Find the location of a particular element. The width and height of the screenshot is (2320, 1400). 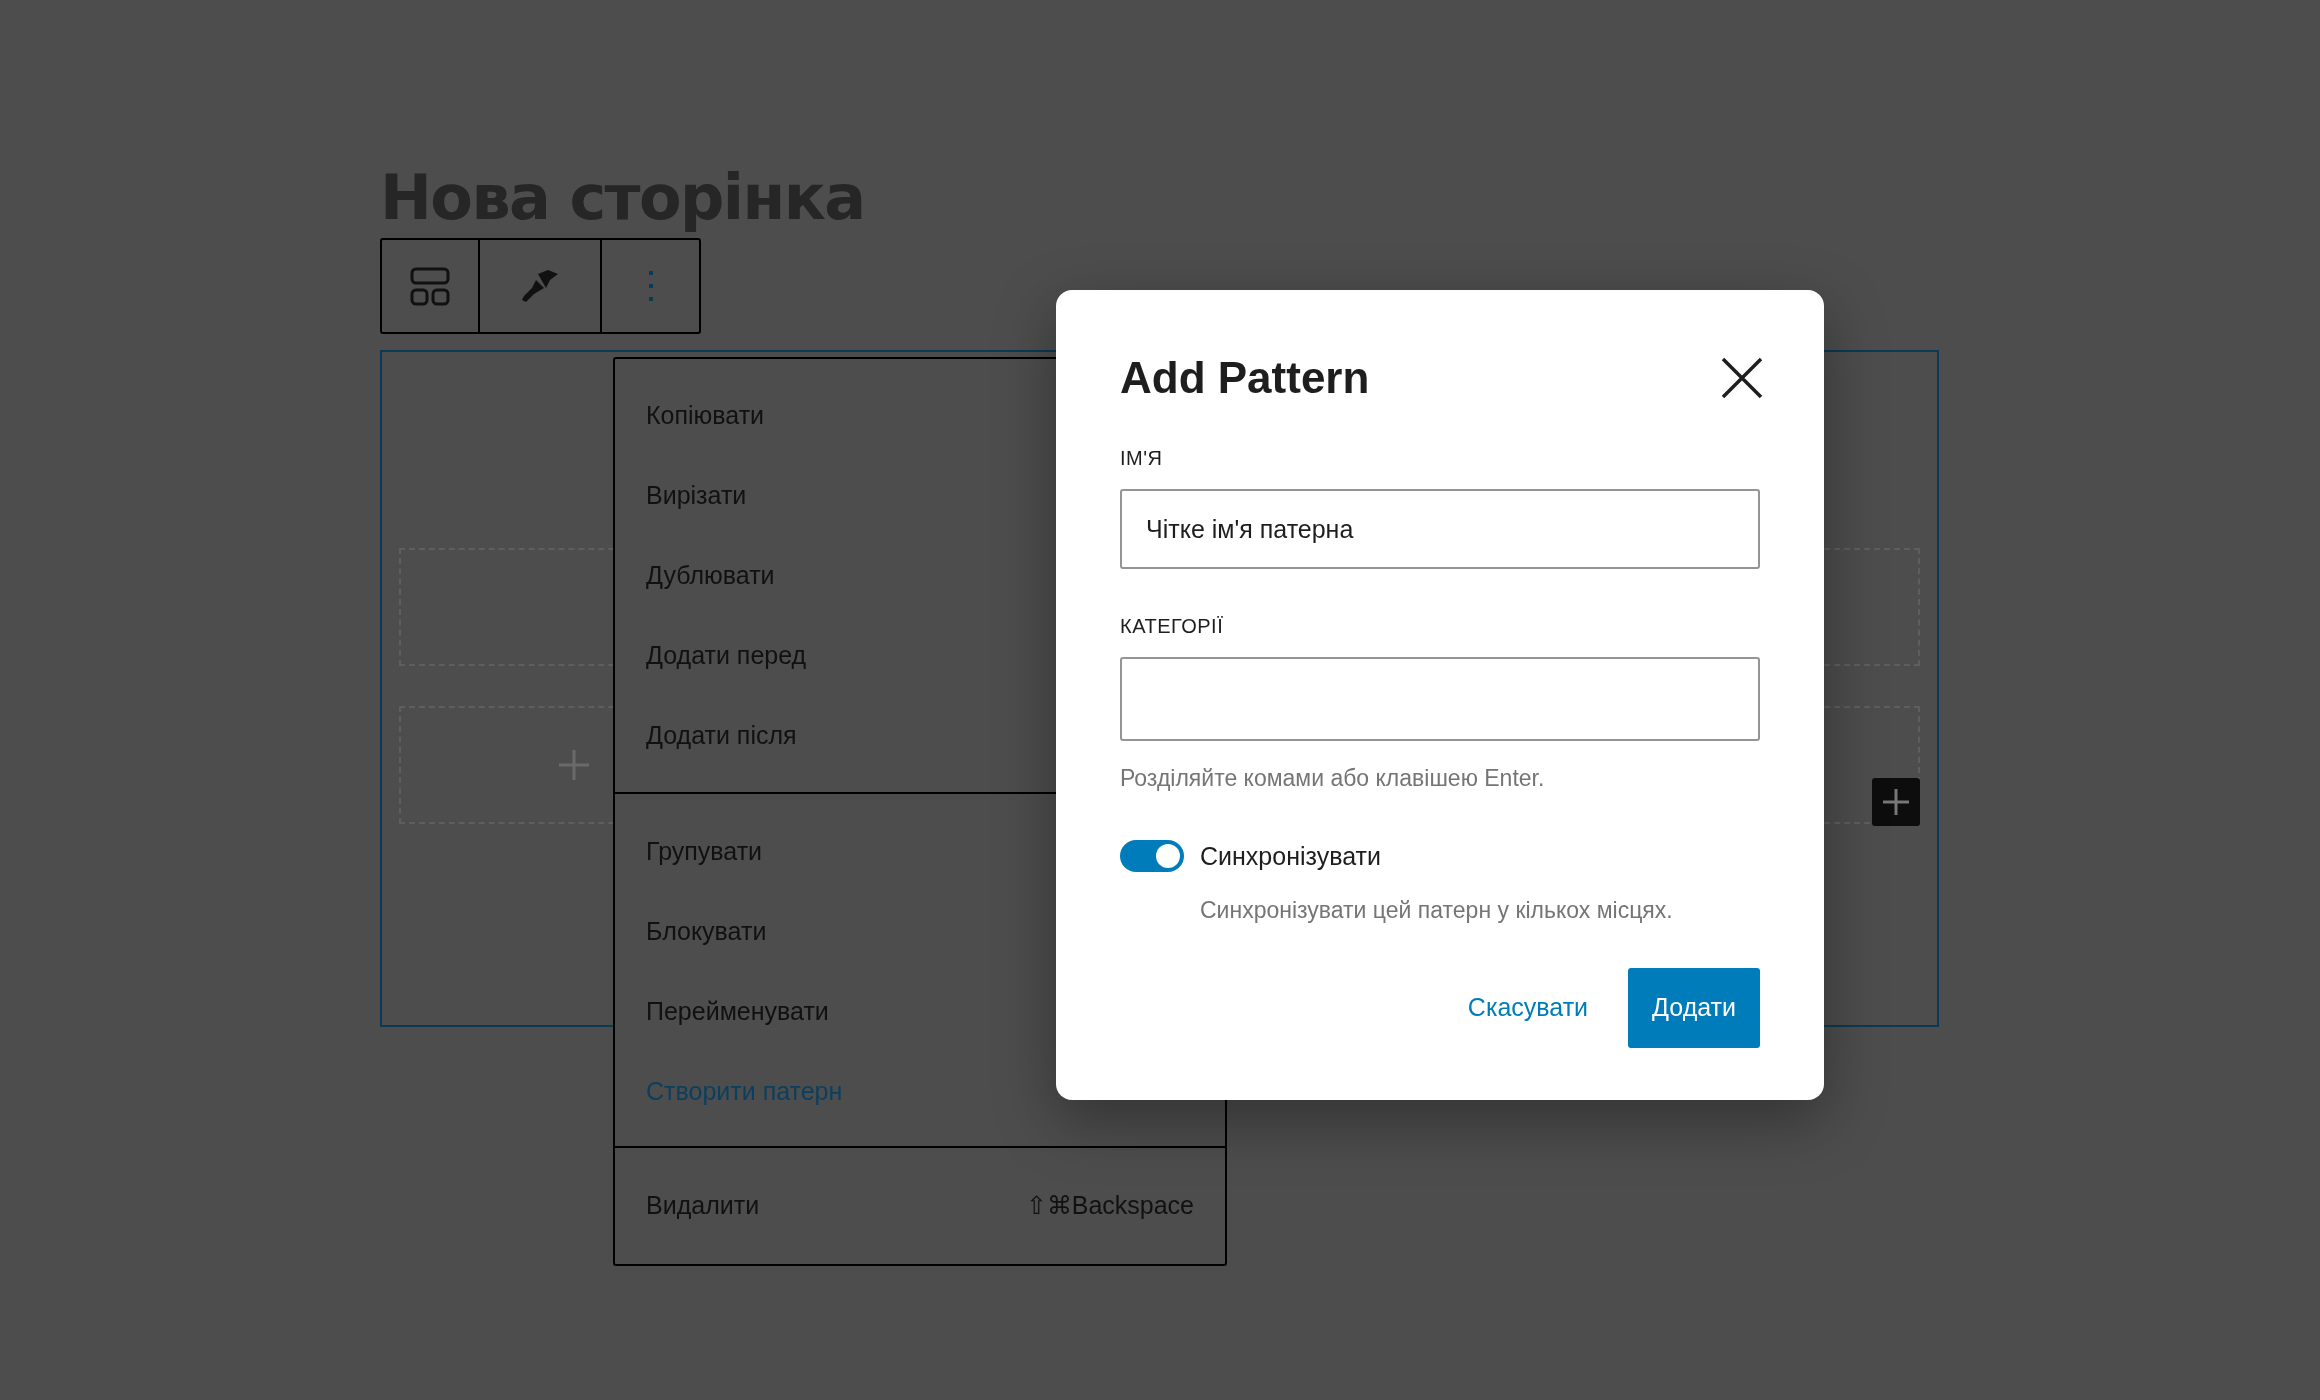

toggle-switch is located at coordinates (1152, 856).